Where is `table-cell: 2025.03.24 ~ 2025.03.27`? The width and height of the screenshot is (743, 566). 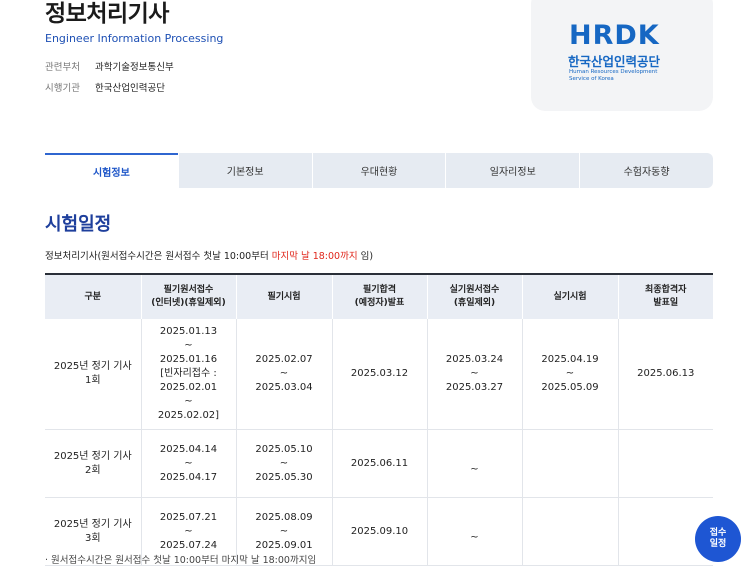 table-cell: 2025.03.24 ~ 2025.03.27 is located at coordinates (474, 374).